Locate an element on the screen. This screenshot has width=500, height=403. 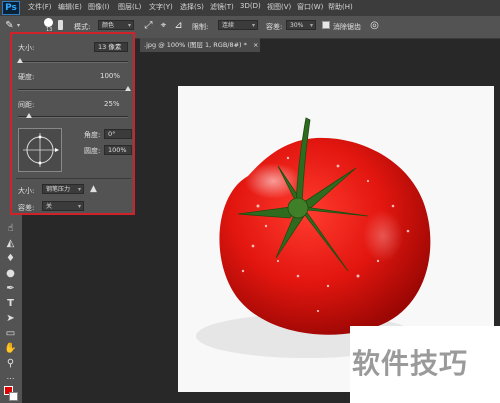
limit-value: 连续 is located at coordinates (228, 25).